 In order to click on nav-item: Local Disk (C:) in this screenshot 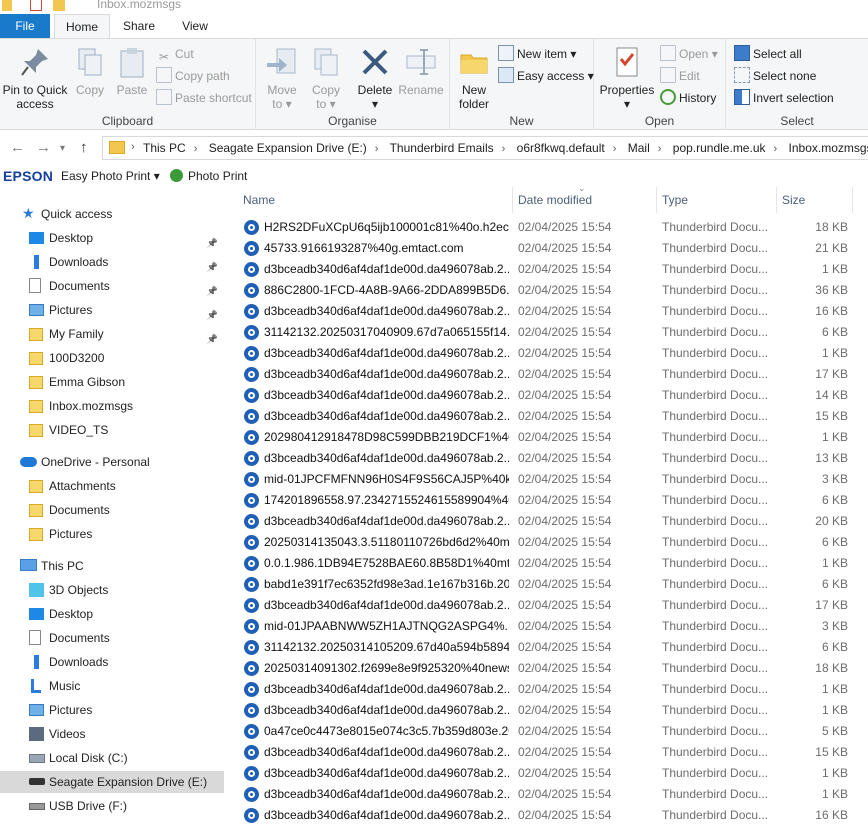, I will do `click(112, 758)`.